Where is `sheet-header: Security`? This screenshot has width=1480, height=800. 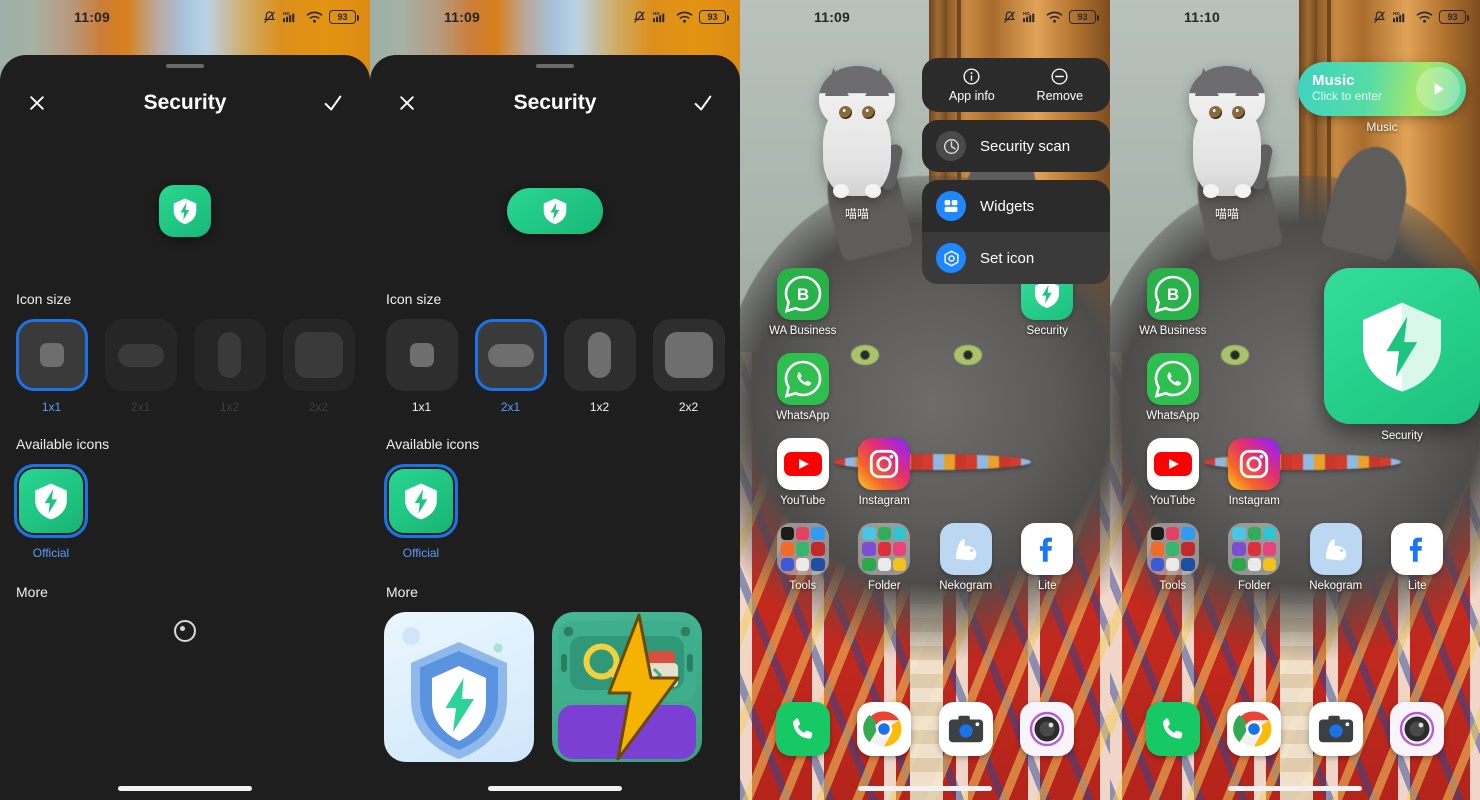
sheet-header: Security is located at coordinates (185, 103).